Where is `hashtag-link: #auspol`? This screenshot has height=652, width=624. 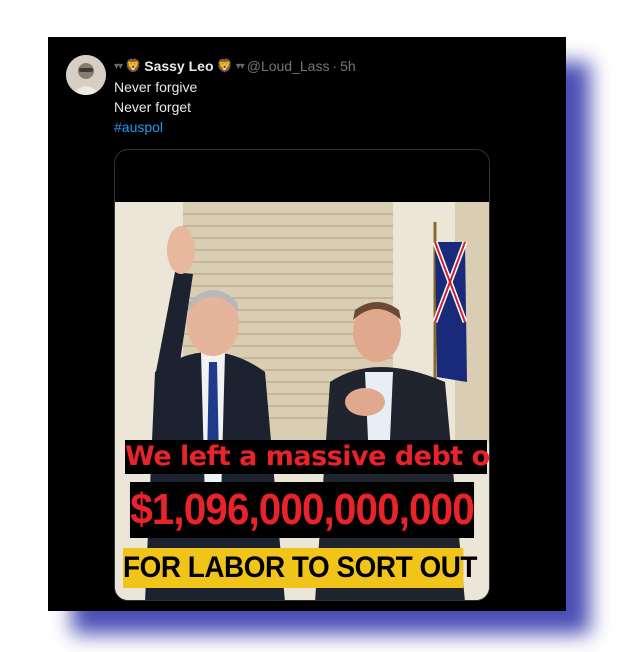 hashtag-link: #auspol is located at coordinates (138, 127).